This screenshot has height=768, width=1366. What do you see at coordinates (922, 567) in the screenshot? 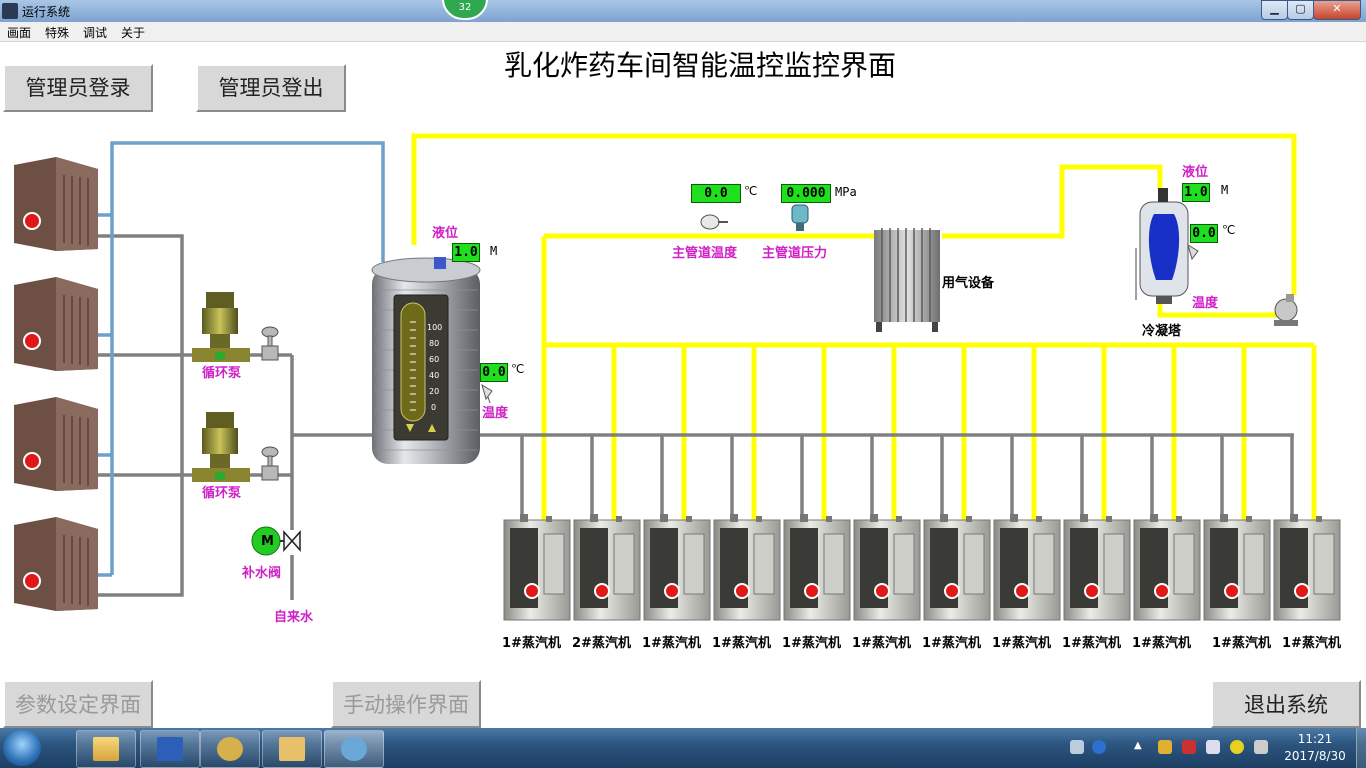
I see `steam-boilers` at bounding box center [922, 567].